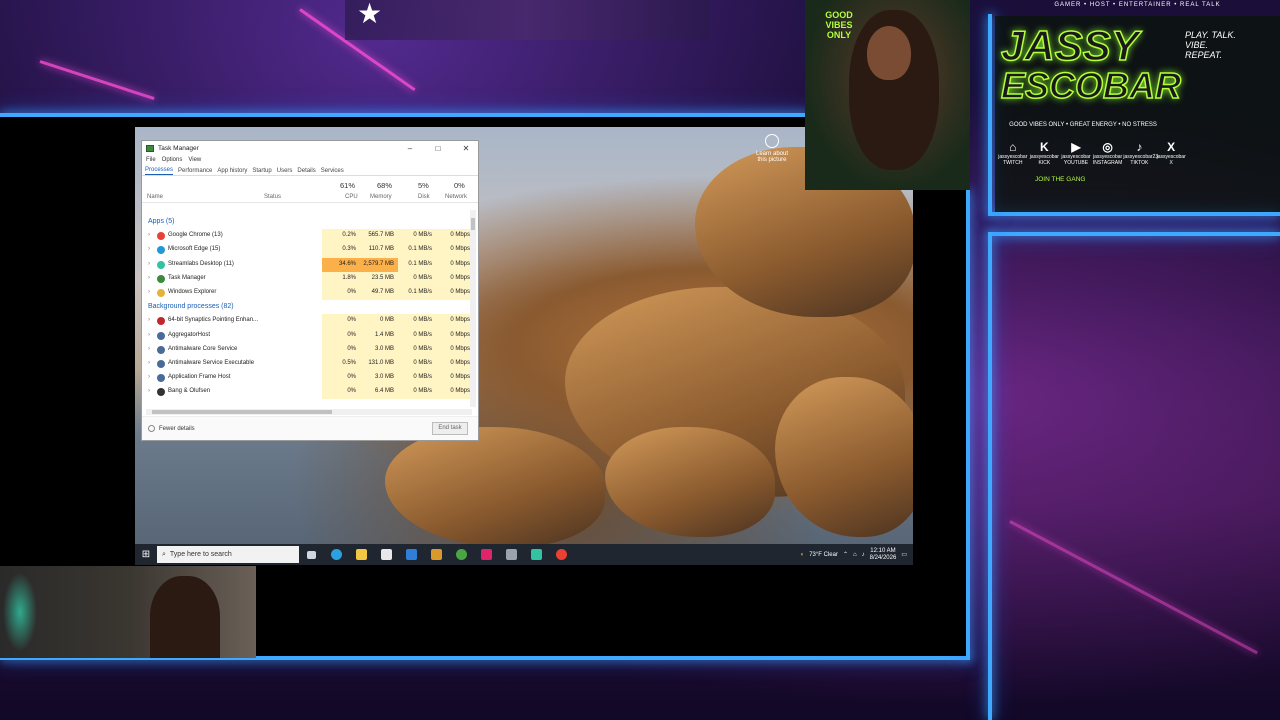 This screenshot has height=720, width=1280. Describe the element at coordinates (159, 171) in the screenshot. I see `tab-processes: Processes` at that location.